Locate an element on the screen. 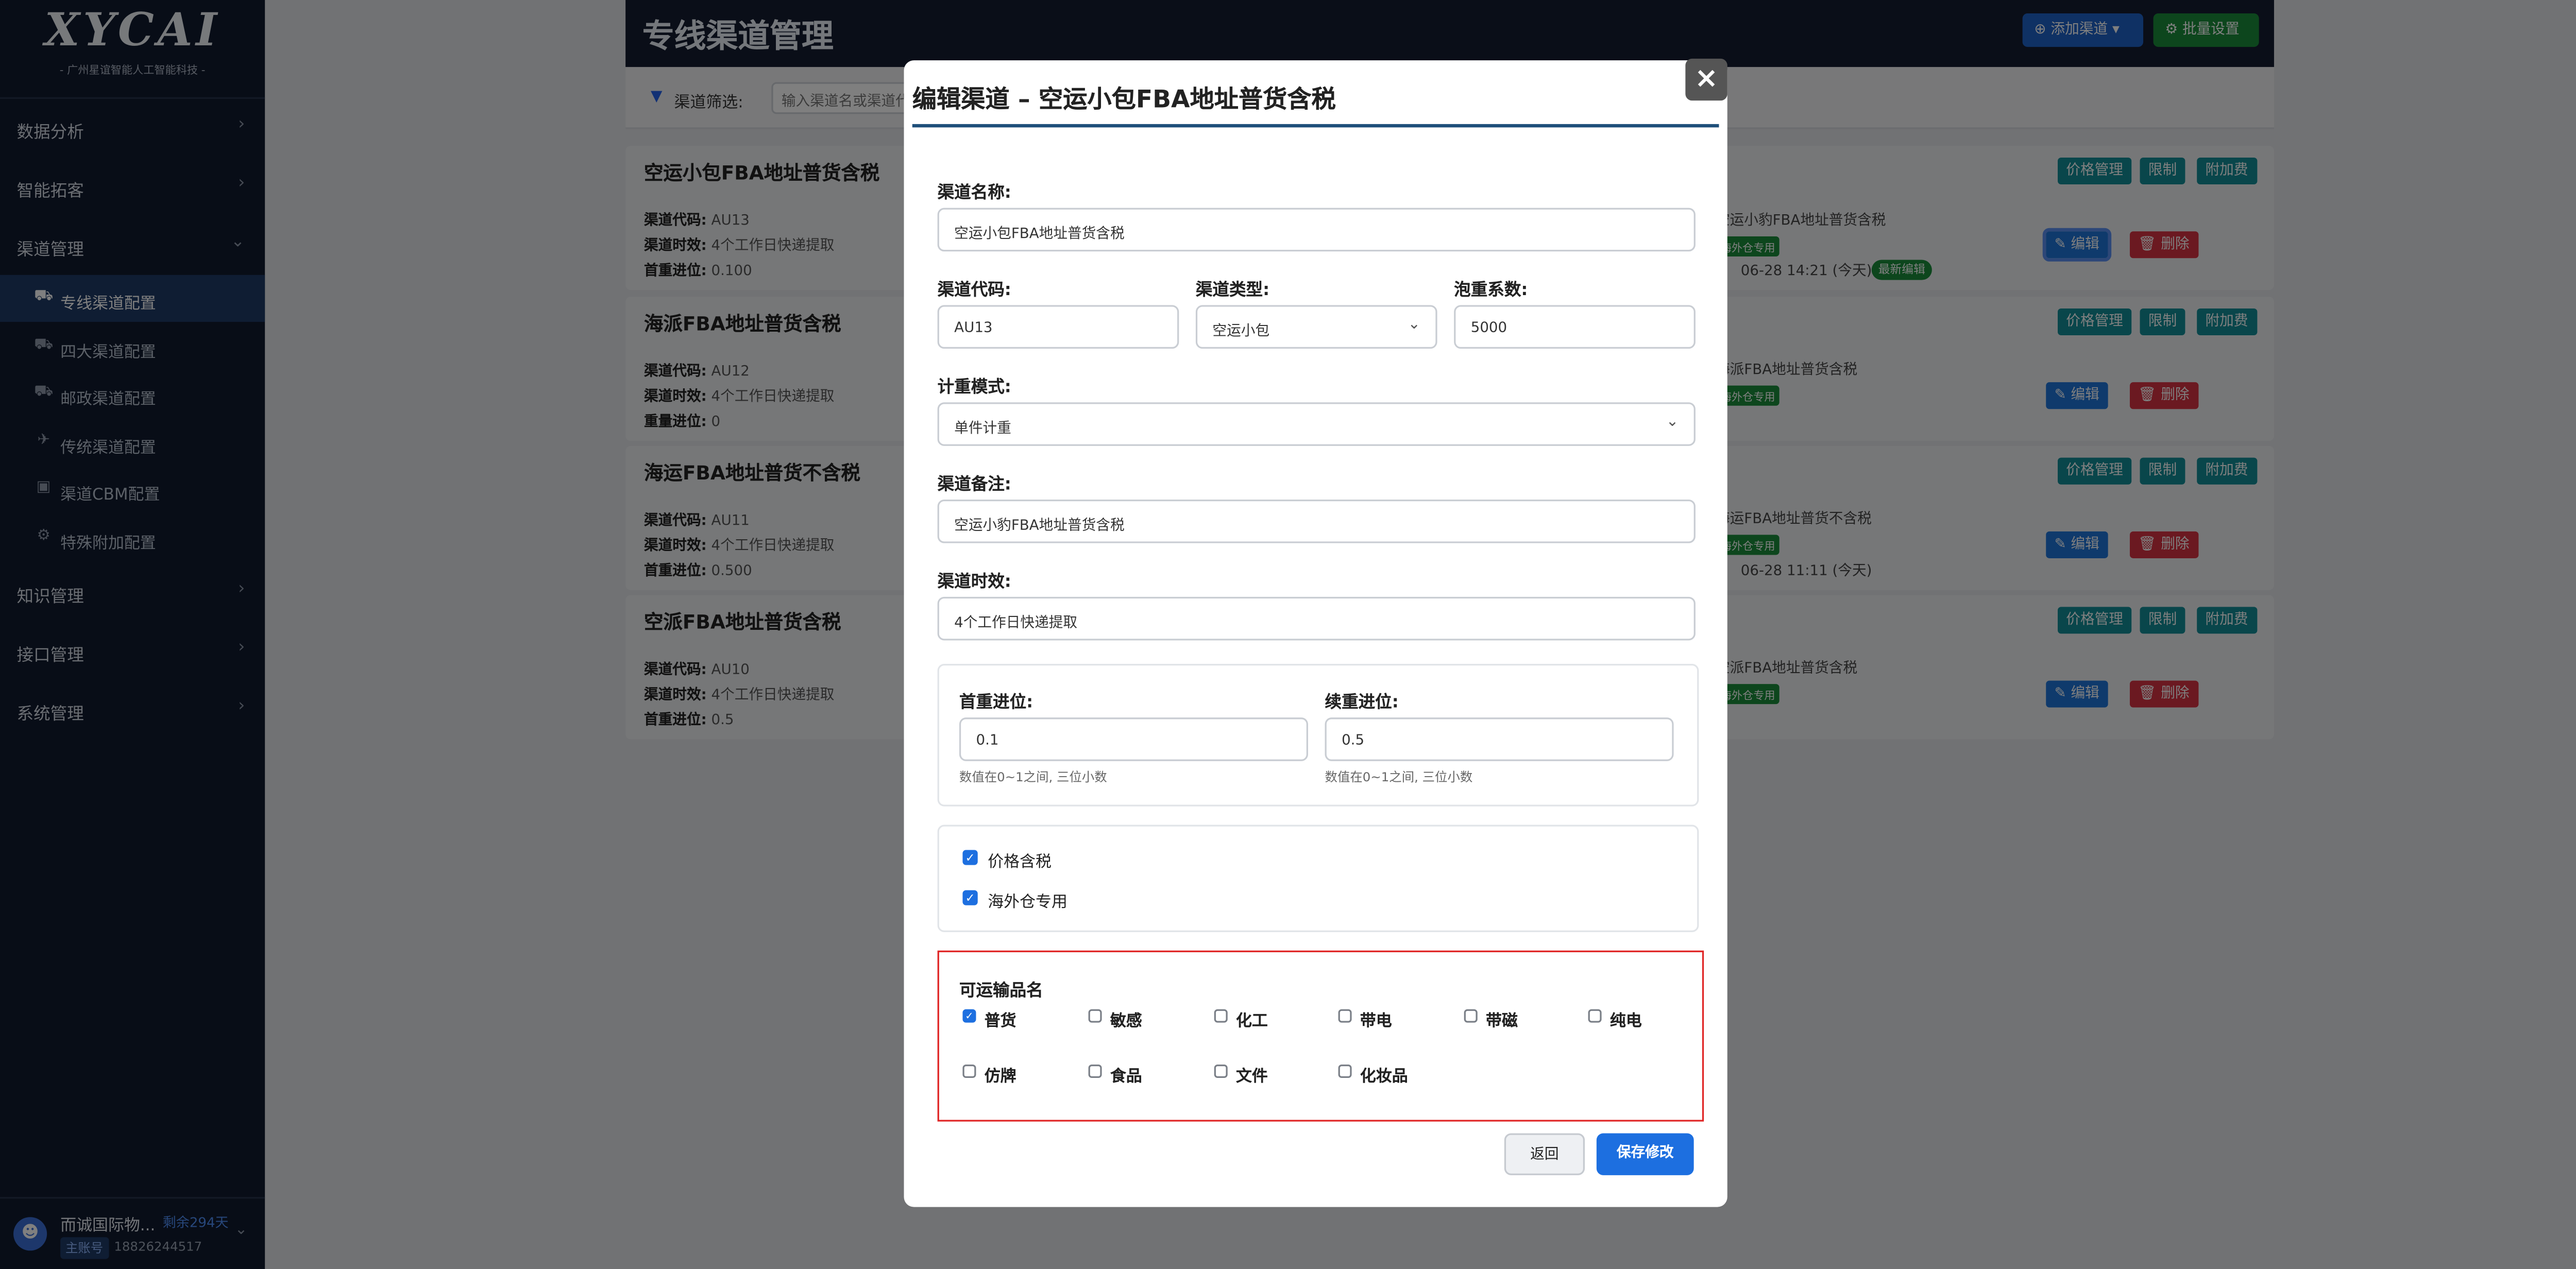  goods-checkbox-magnetic is located at coordinates (1471, 1016).